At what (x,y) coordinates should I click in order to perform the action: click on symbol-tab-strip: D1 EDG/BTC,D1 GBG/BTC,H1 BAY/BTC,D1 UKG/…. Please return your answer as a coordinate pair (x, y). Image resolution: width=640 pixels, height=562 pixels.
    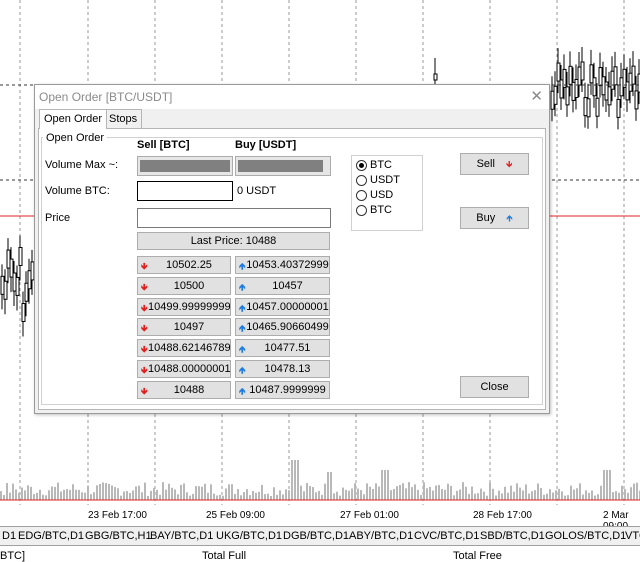
    Looking at the image, I should click on (320, 536).